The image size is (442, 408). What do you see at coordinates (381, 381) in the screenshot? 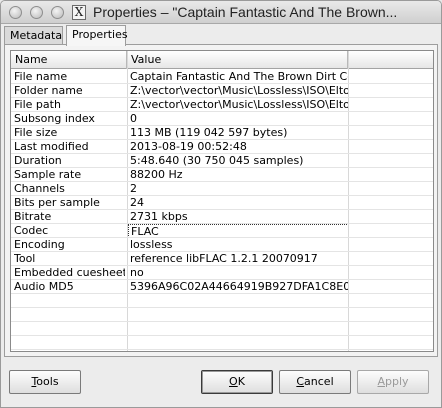
I see `apply-mnemonic: A` at bounding box center [381, 381].